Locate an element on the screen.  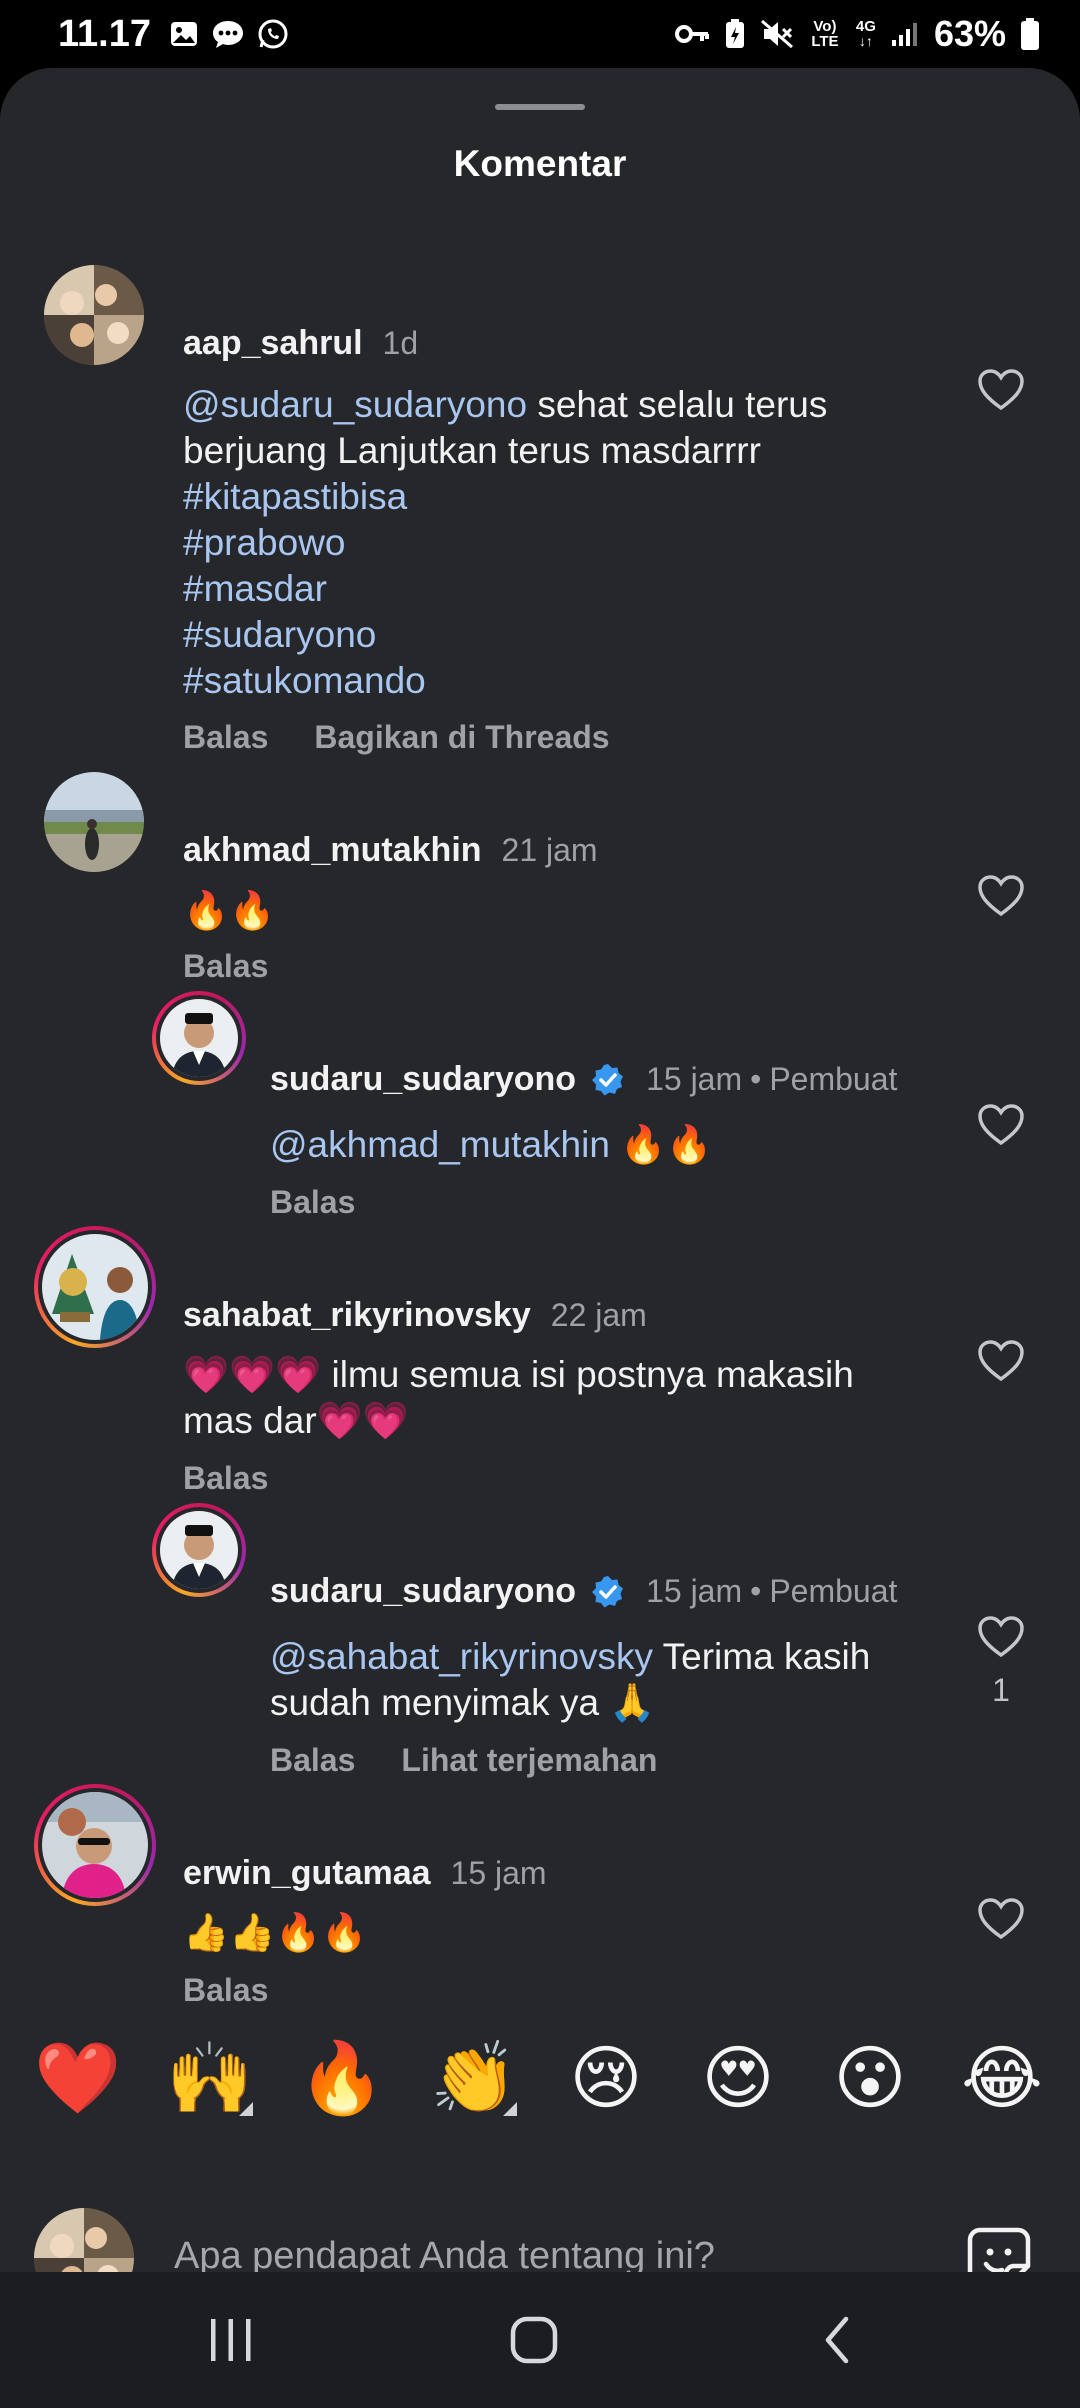
sheet-title: Komentar is located at coordinates (540, 163).